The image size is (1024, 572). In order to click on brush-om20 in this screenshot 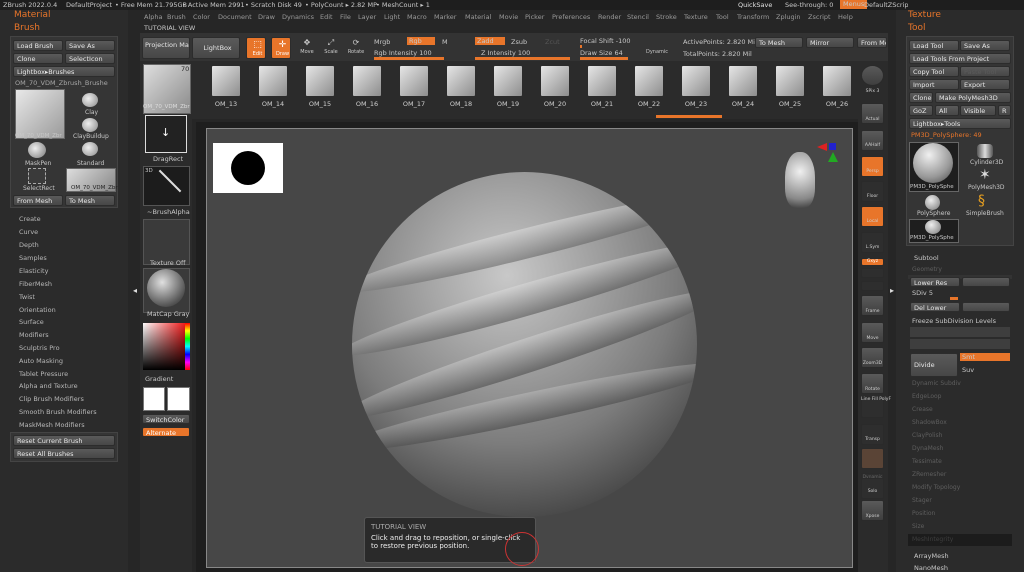, I will do `click(555, 81)`.